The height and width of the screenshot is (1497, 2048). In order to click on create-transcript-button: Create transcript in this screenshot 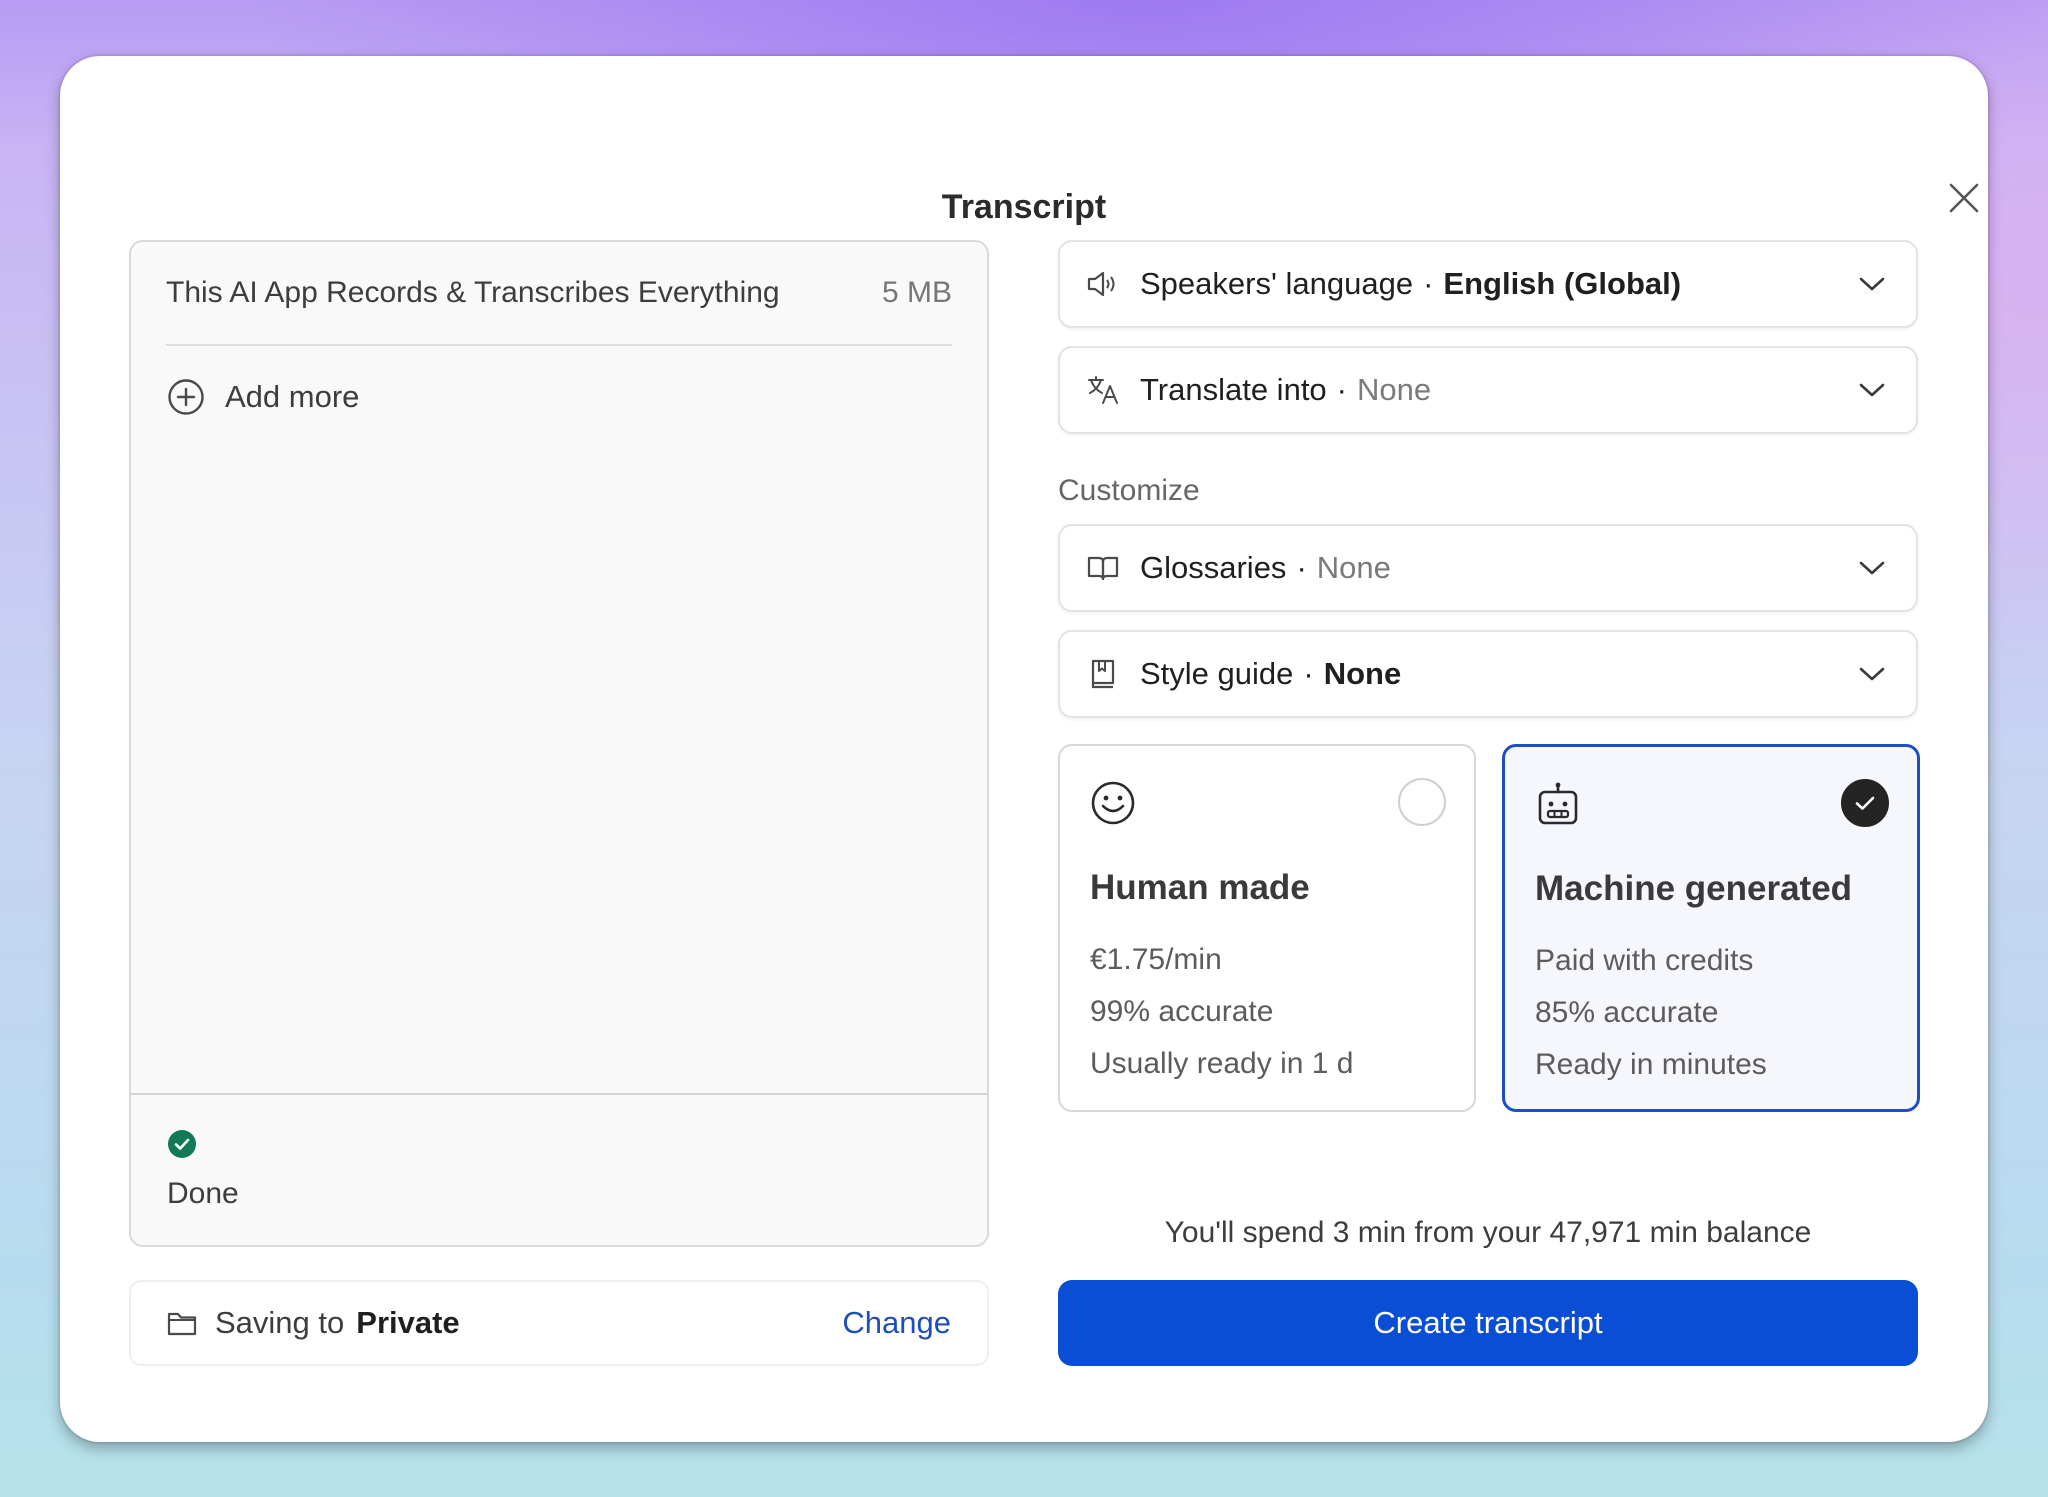, I will do `click(1488, 1323)`.